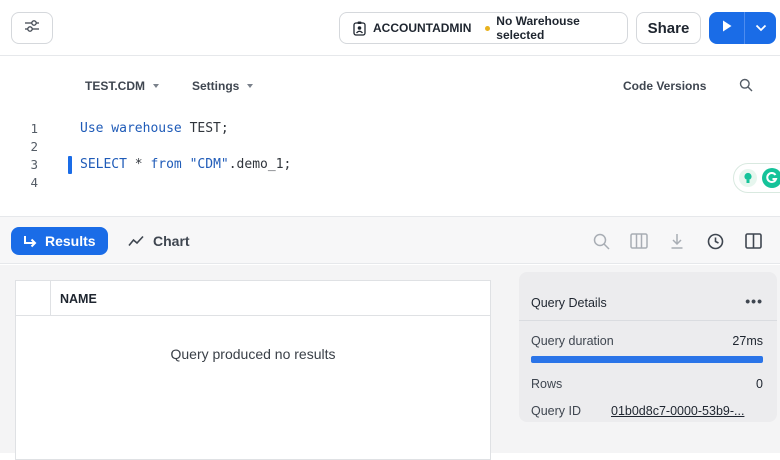 The height and width of the screenshot is (460, 780). Describe the element at coordinates (488, 28) in the screenshot. I see `warehouse-status-dot` at that location.